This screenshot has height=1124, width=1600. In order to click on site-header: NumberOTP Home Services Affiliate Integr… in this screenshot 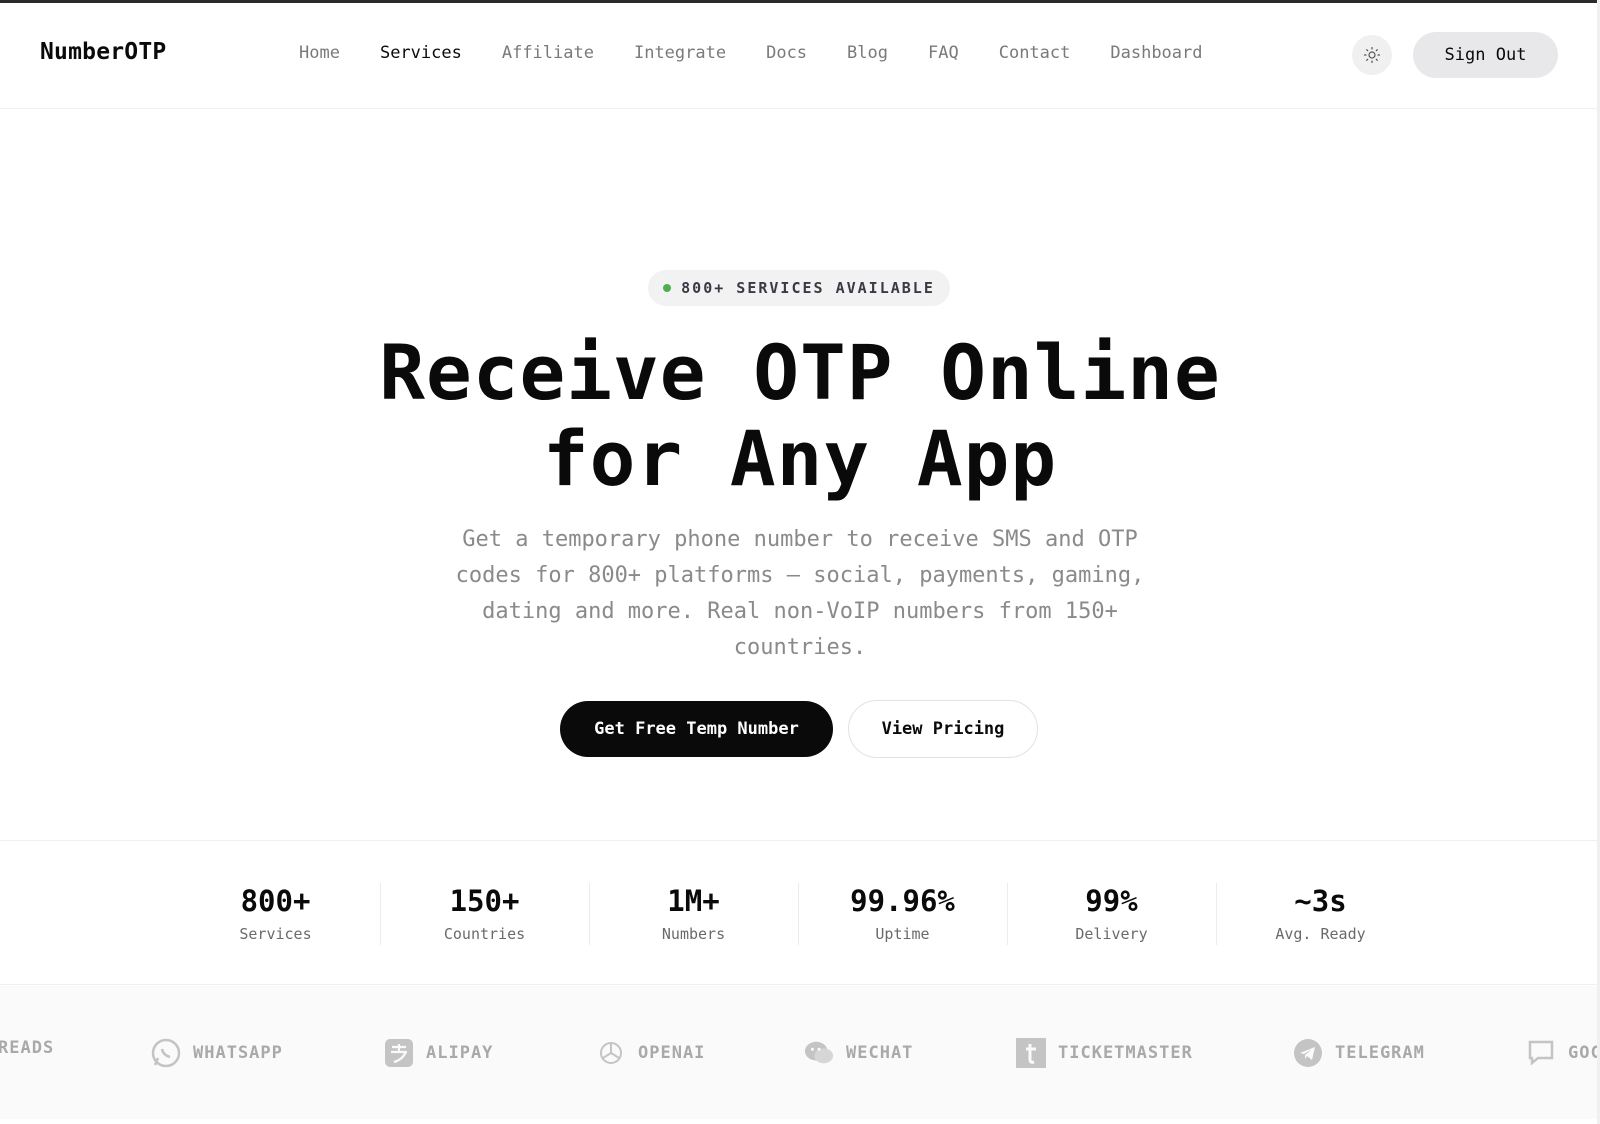, I will do `click(800, 56)`.